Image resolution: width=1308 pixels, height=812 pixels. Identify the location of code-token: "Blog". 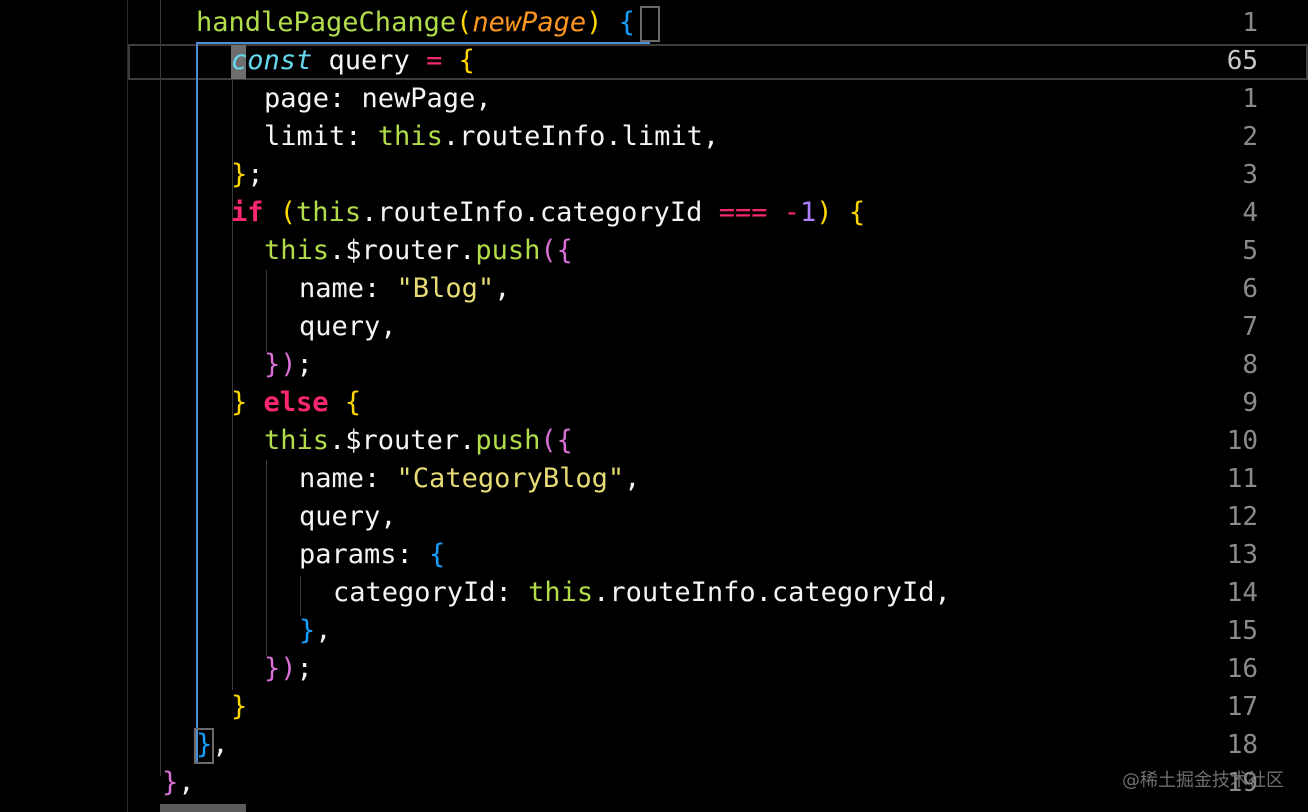
(445, 288).